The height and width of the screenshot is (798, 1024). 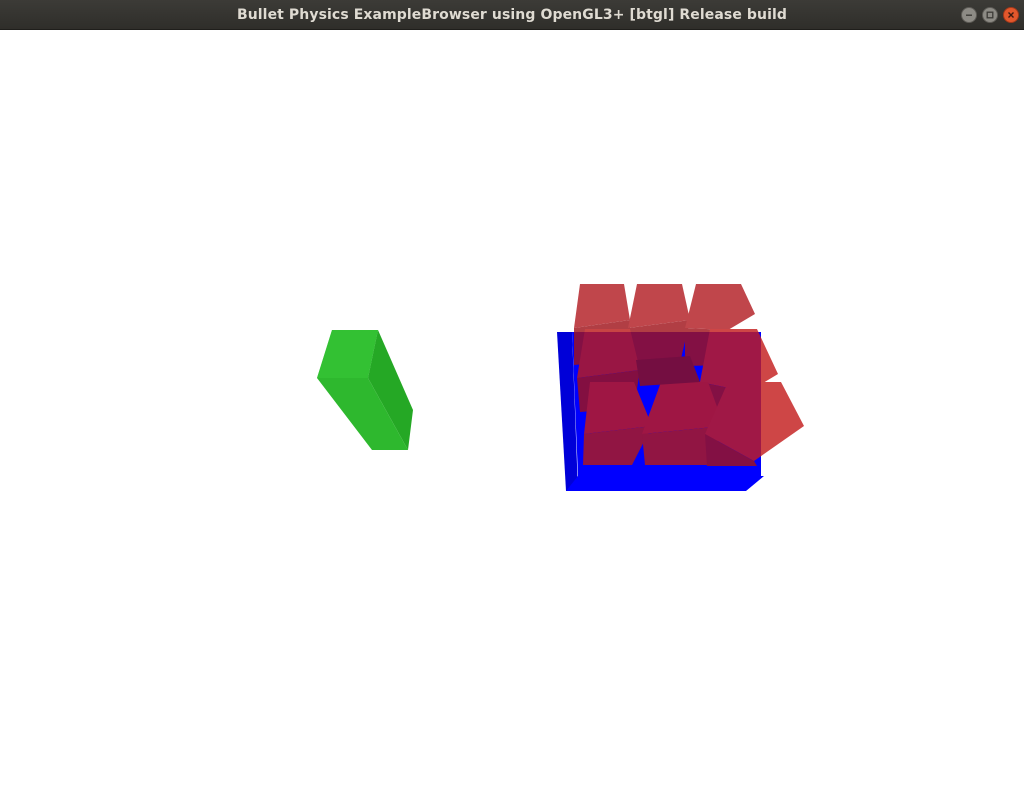 I want to click on minimize-button, so click(x=969, y=15).